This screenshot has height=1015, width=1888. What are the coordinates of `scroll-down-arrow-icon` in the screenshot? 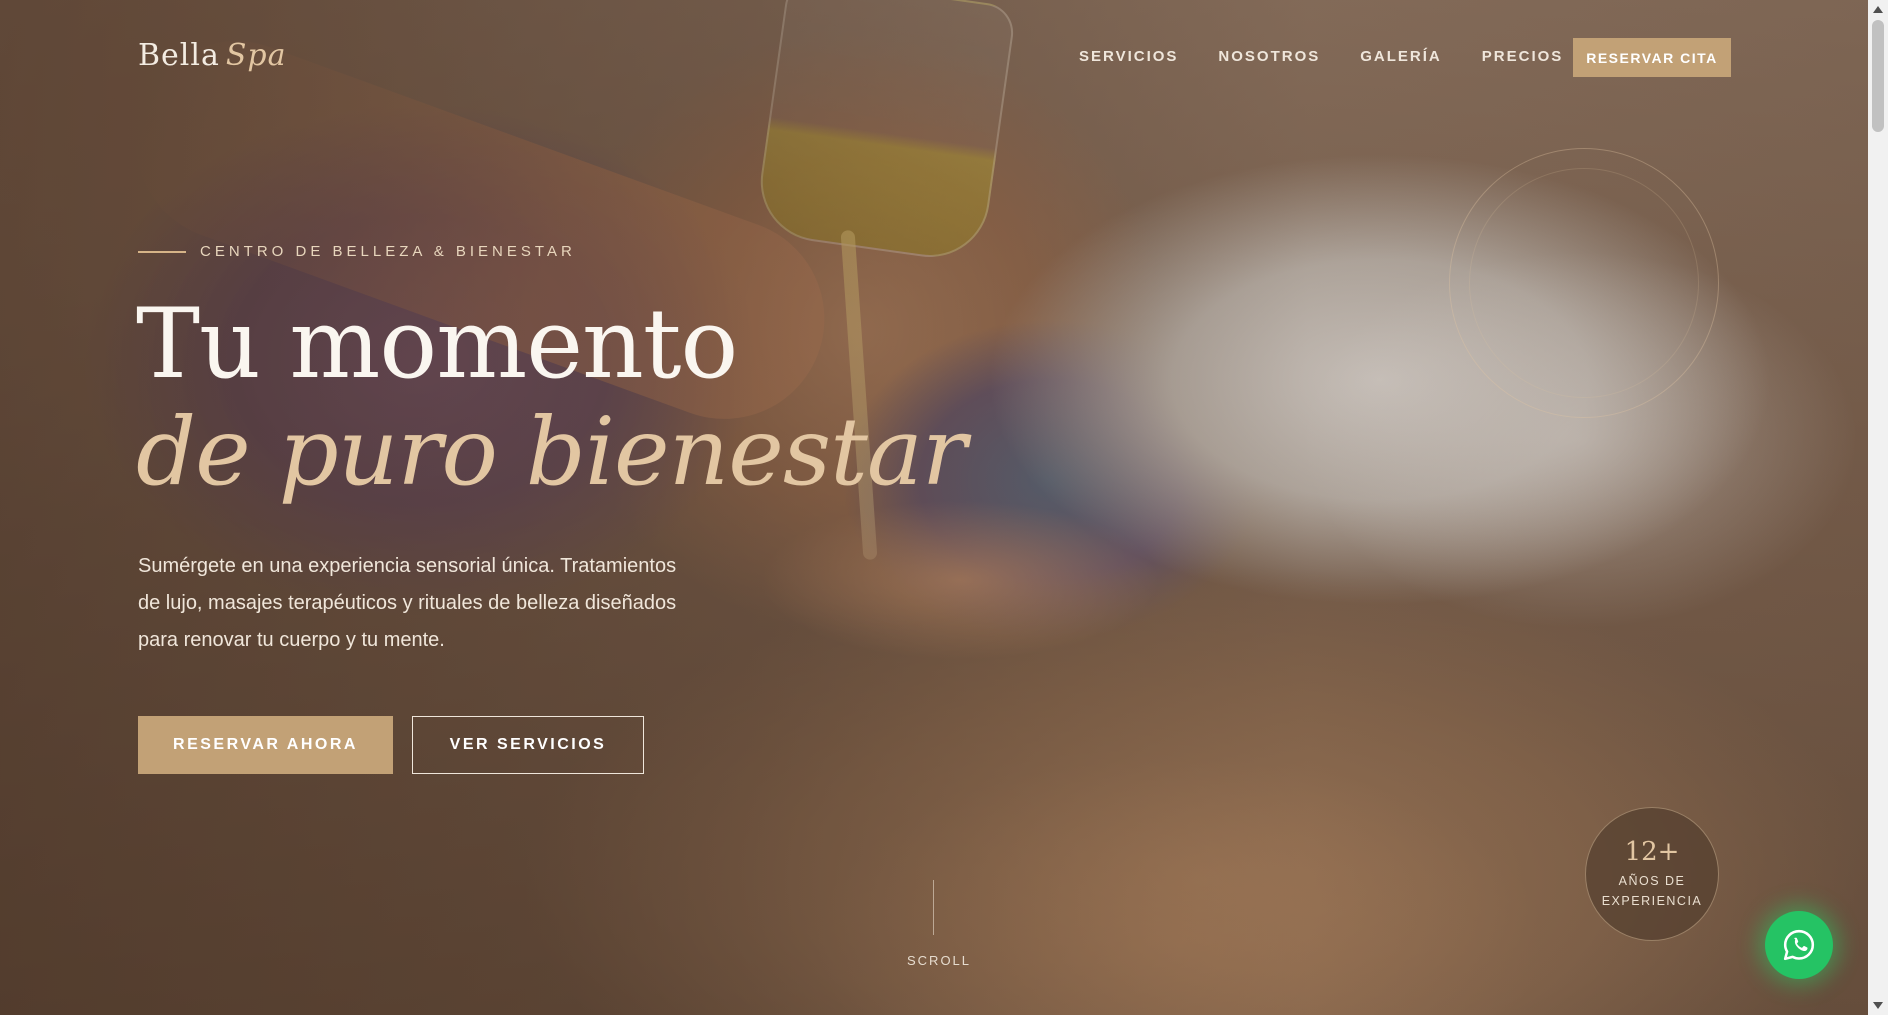 It's located at (1878, 1005).